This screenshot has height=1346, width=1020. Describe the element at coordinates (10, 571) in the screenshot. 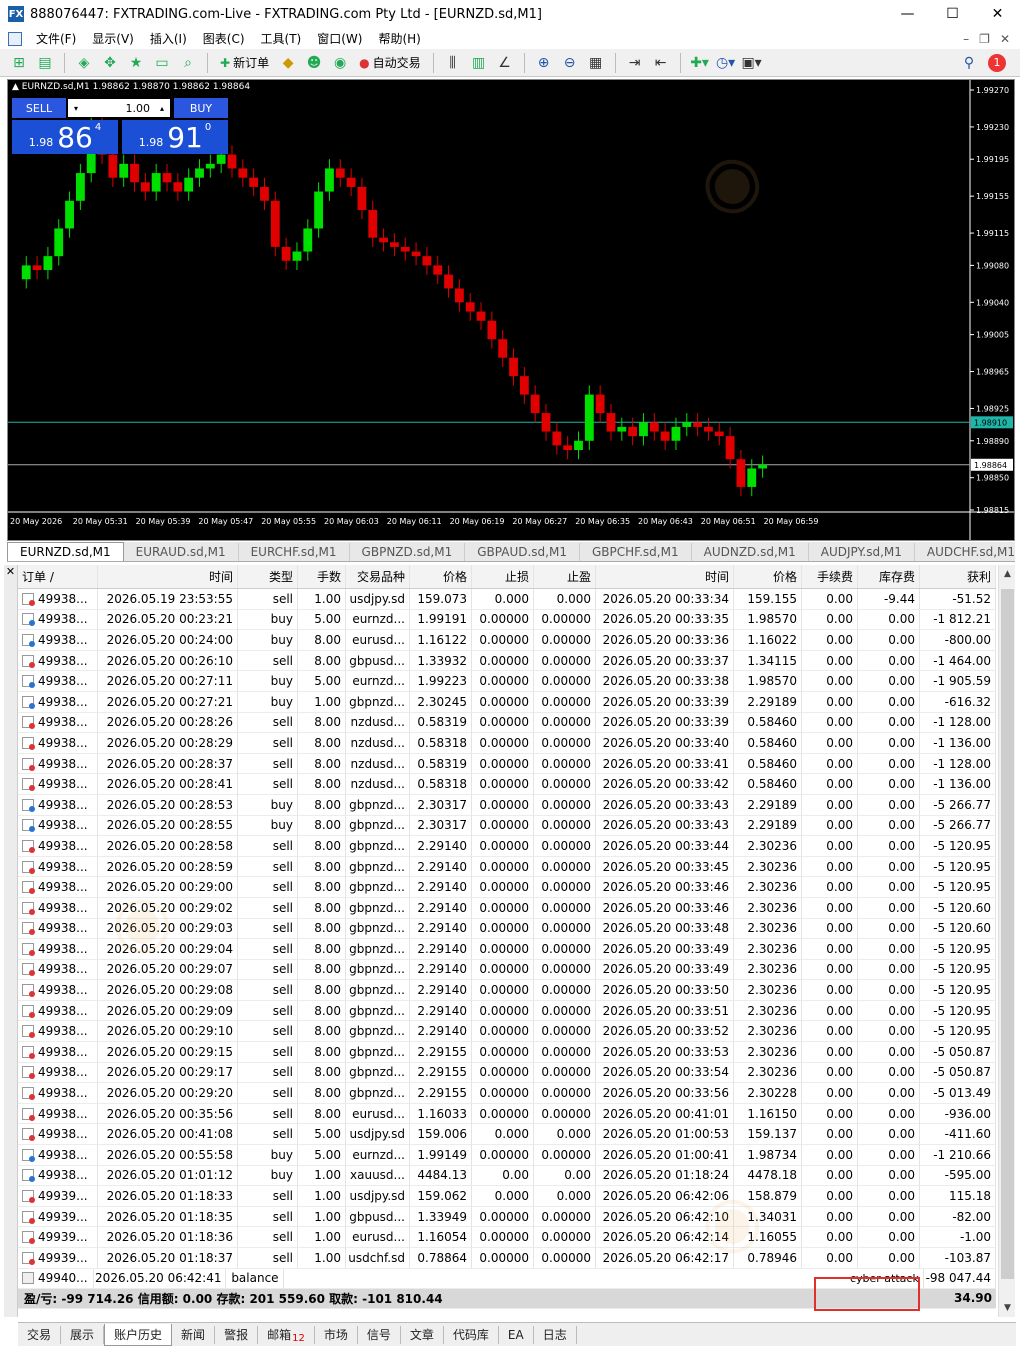

I see `terminal-close-icon: ✕` at that location.